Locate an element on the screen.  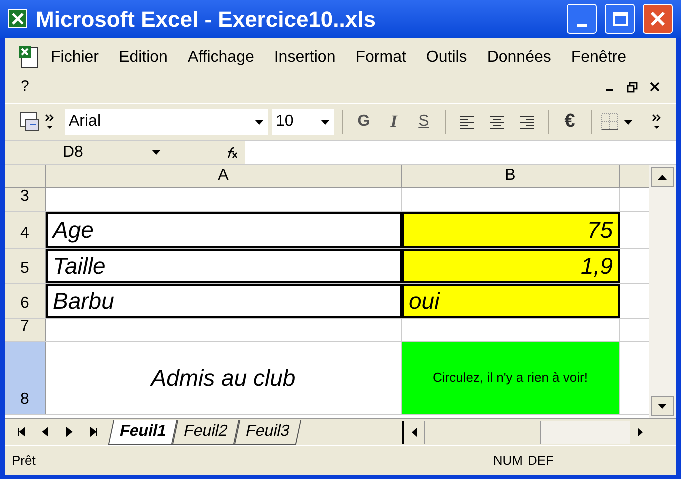
table-cell: Age is located at coordinates (224, 230).